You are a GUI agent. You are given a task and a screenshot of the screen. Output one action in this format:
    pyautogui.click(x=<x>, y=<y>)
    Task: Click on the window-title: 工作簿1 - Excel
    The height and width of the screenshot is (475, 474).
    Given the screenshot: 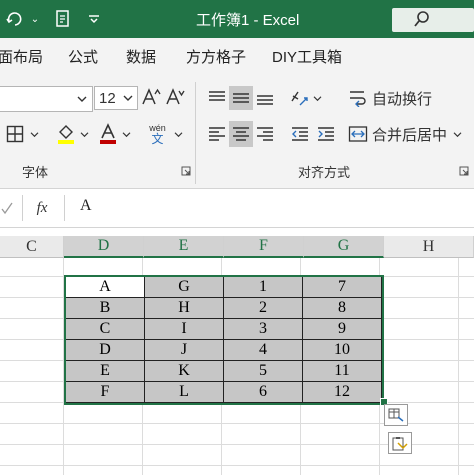 What is the action you would take?
    pyautogui.click(x=248, y=20)
    